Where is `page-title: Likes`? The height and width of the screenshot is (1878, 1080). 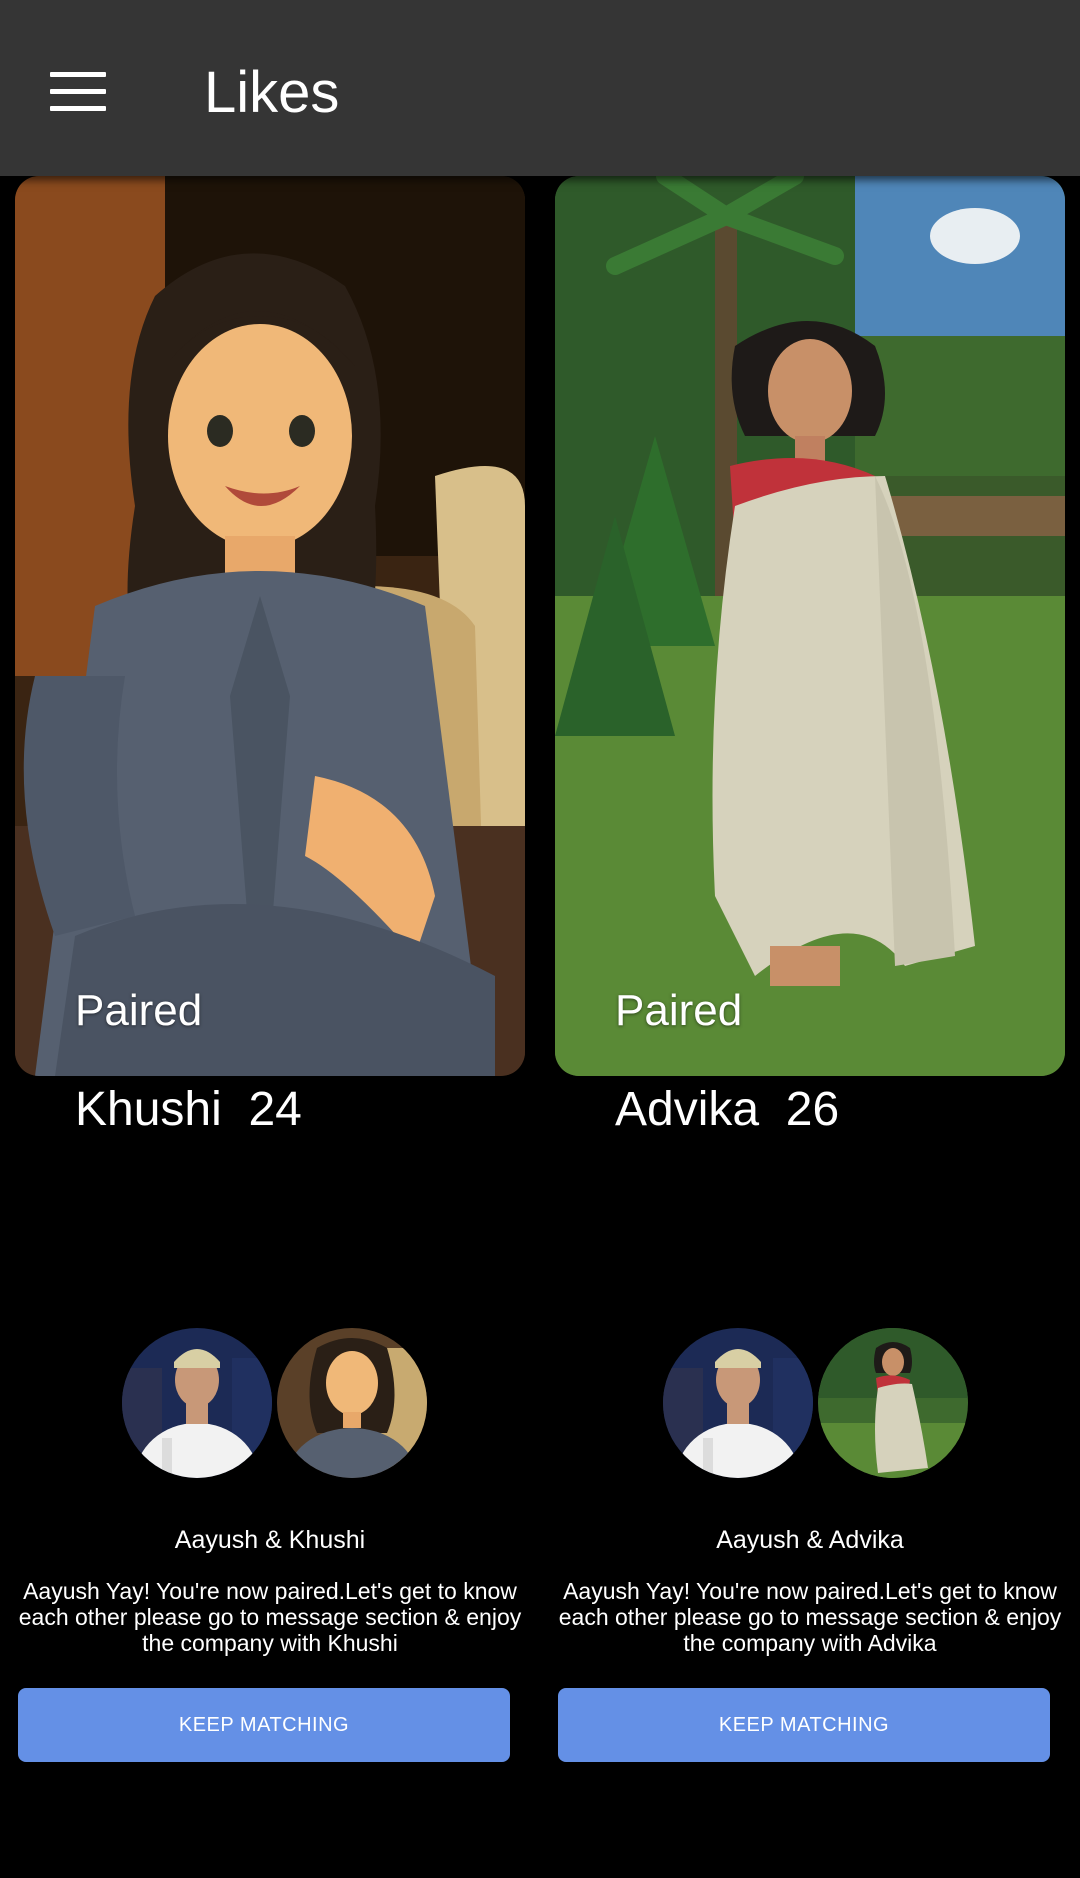 page-title: Likes is located at coordinates (272, 92).